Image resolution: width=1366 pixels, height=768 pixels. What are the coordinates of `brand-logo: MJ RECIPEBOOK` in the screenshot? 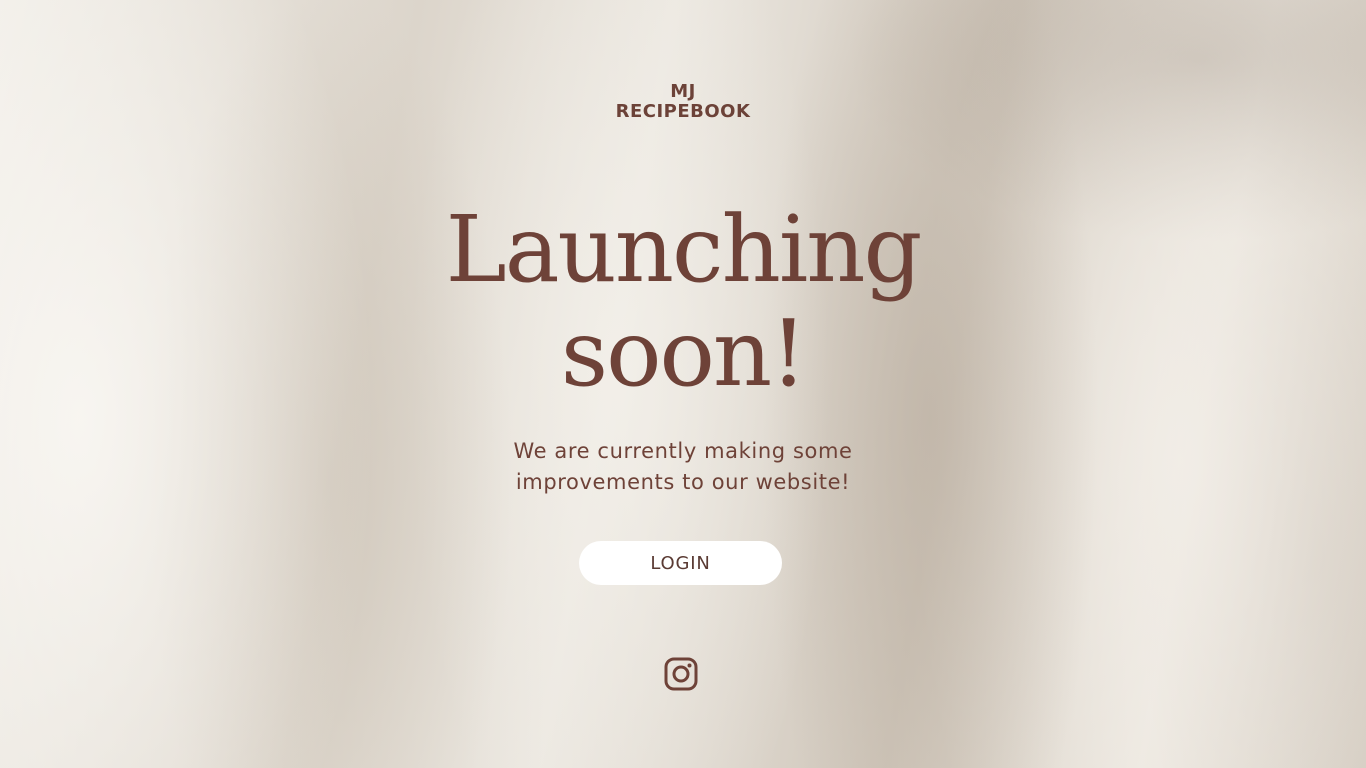 It's located at (683, 102).